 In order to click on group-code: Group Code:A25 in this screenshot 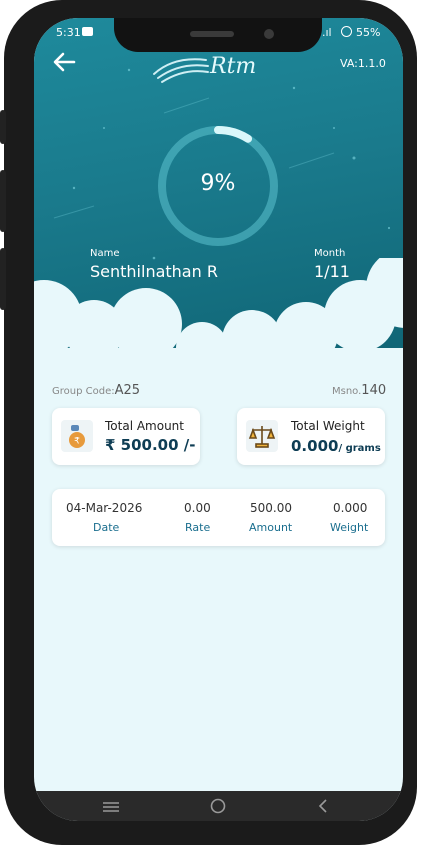, I will do `click(96, 390)`.